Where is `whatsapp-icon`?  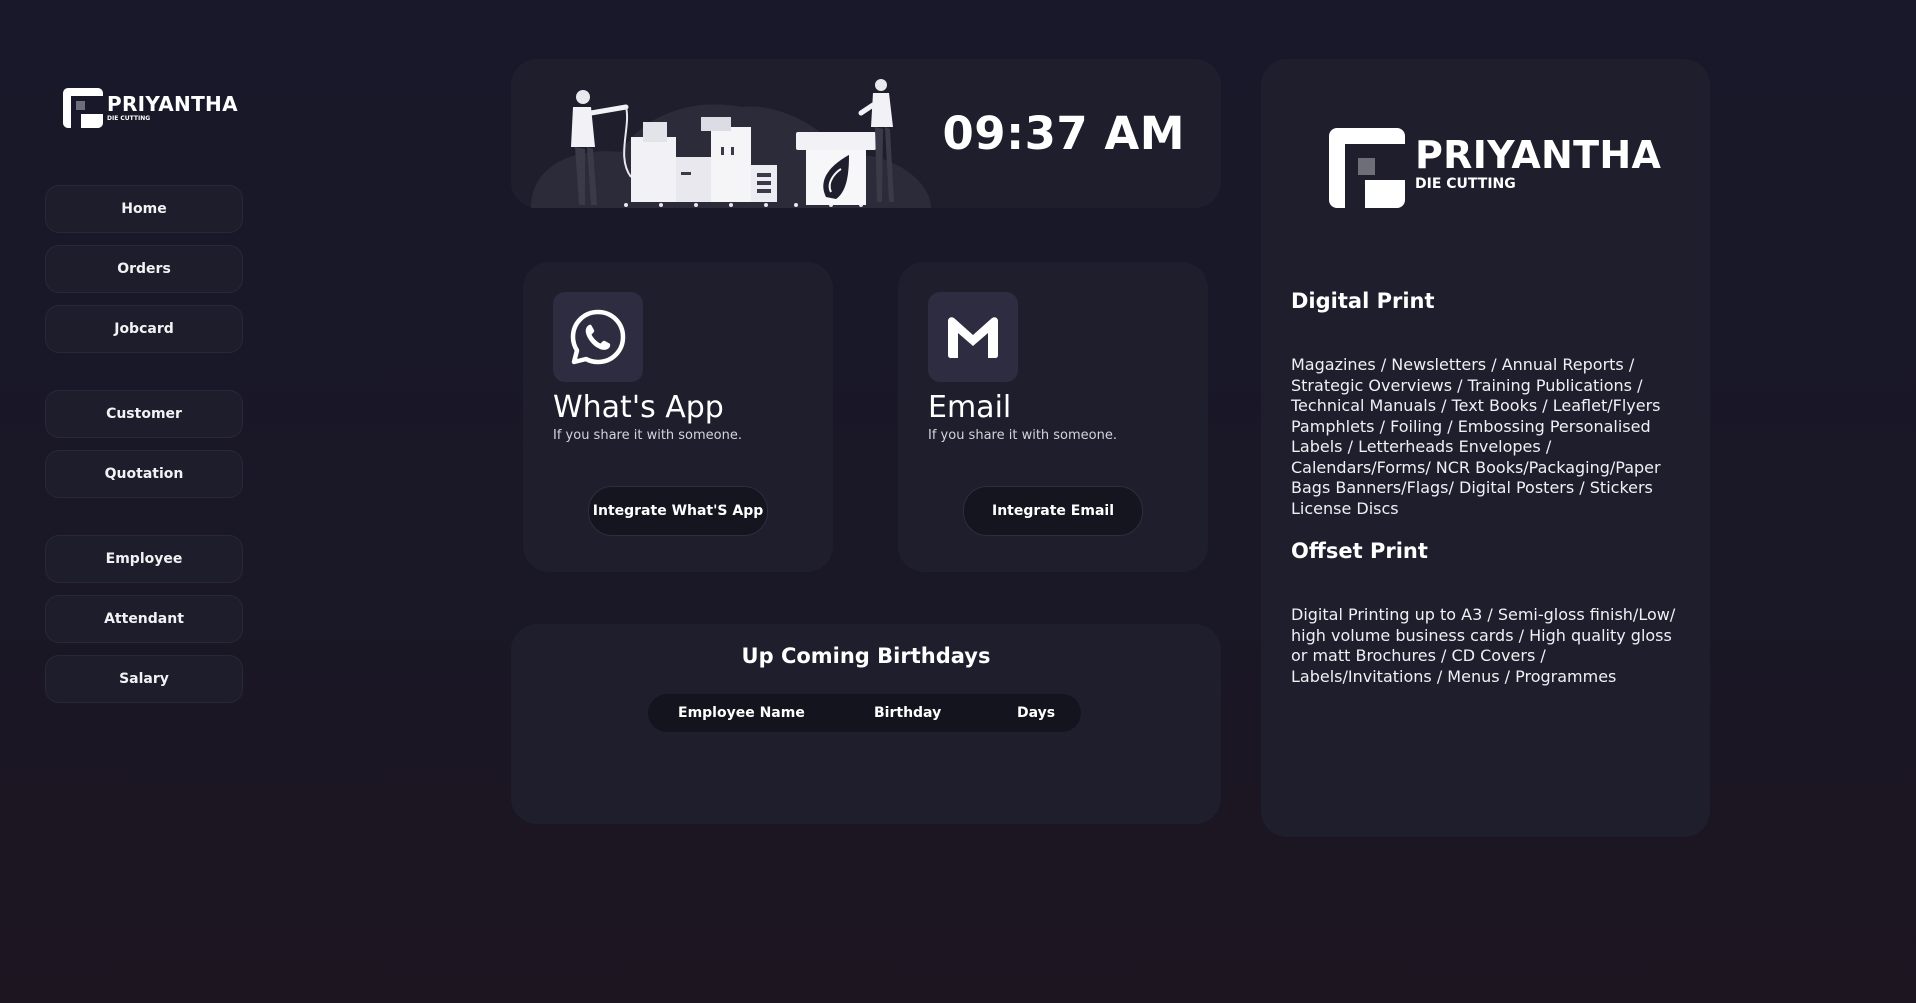
whatsapp-icon is located at coordinates (598, 337).